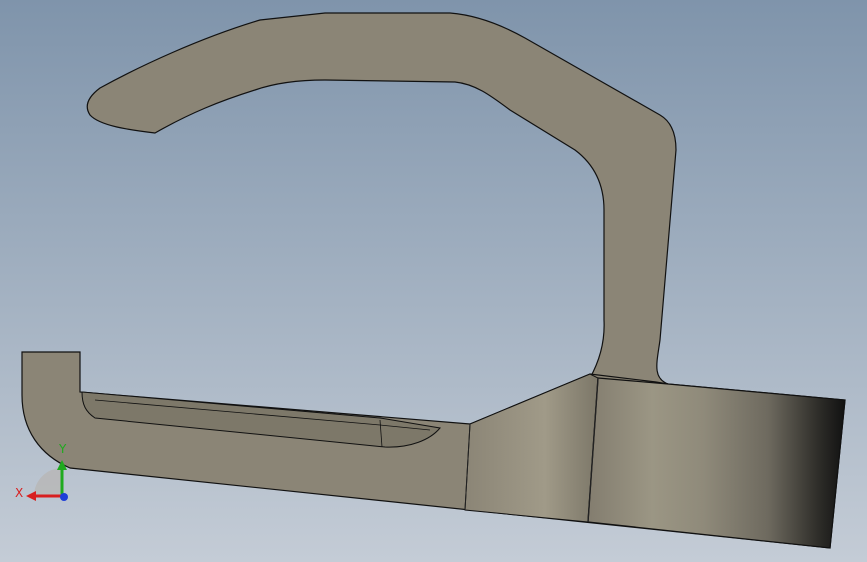 The width and height of the screenshot is (867, 562). Describe the element at coordinates (64, 497) in the screenshot. I see `z-axis-dot` at that location.